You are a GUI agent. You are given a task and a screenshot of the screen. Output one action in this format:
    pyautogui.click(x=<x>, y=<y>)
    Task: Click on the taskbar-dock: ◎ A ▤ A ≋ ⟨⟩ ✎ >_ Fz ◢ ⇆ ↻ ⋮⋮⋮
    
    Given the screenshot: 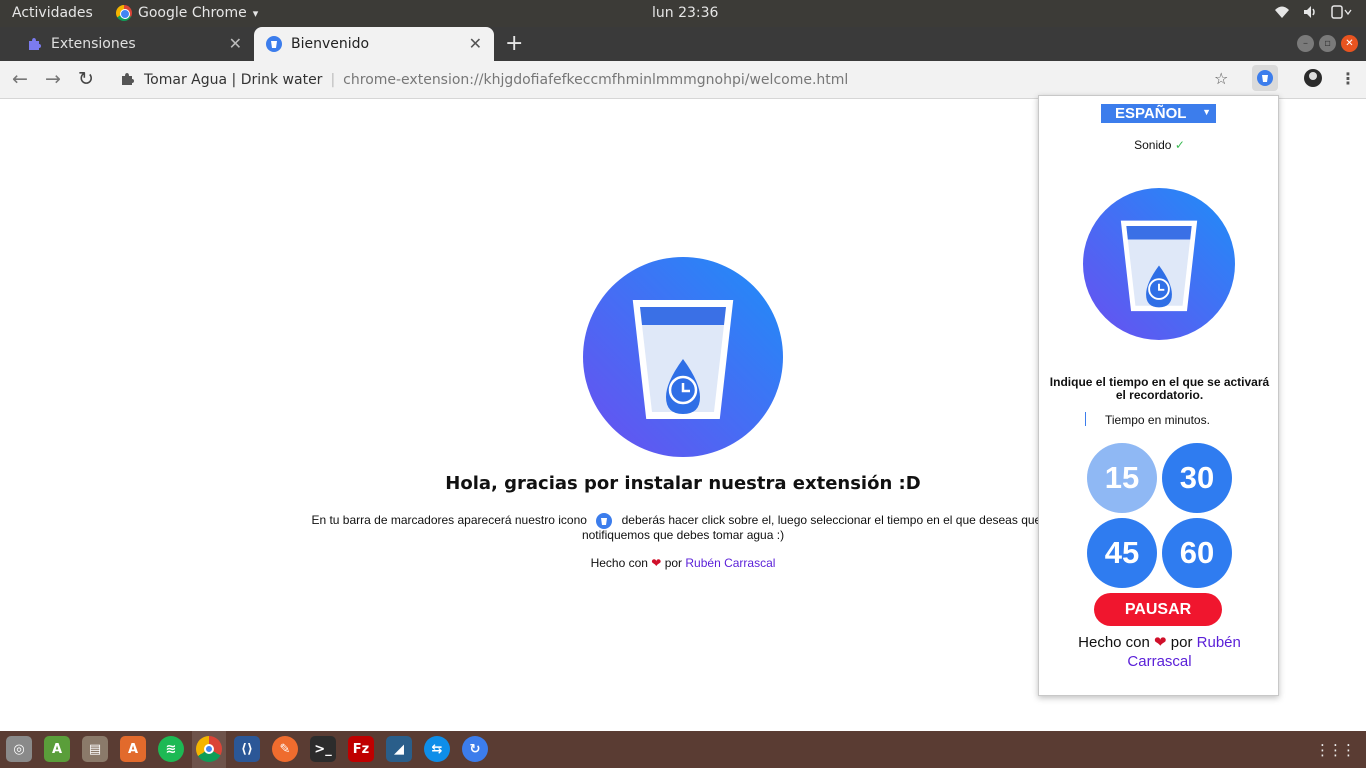 What is the action you would take?
    pyautogui.click(x=683, y=749)
    